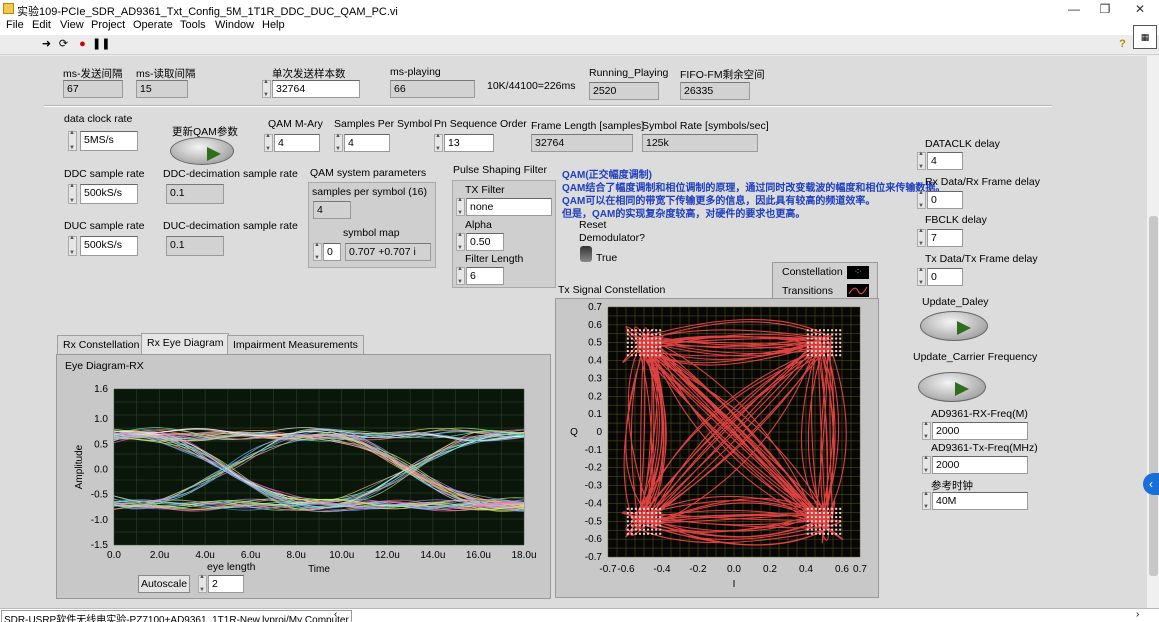 The height and width of the screenshot is (622, 1159). I want to click on menu-edit: Edit, so click(41, 25).